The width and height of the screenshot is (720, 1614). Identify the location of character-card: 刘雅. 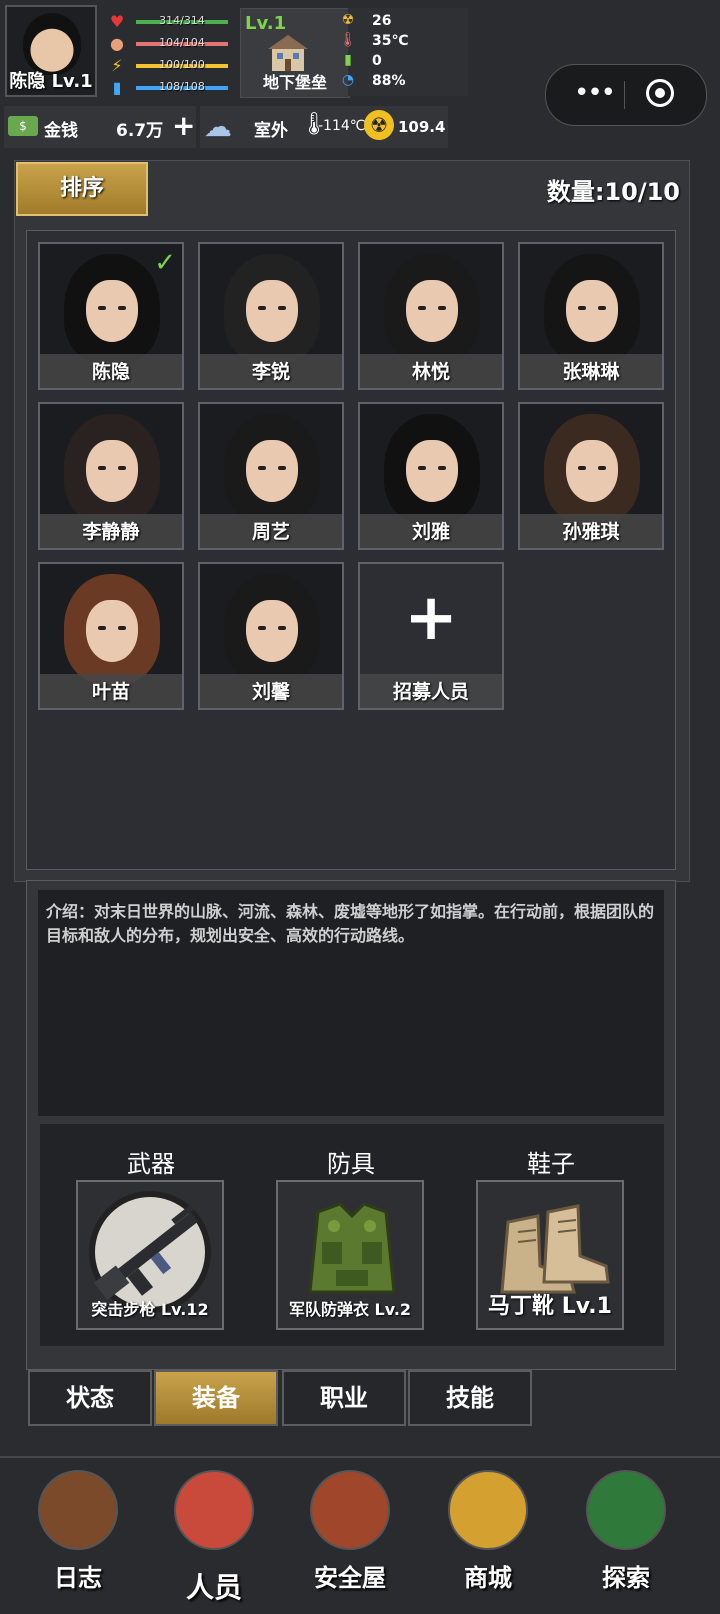
(431, 476).